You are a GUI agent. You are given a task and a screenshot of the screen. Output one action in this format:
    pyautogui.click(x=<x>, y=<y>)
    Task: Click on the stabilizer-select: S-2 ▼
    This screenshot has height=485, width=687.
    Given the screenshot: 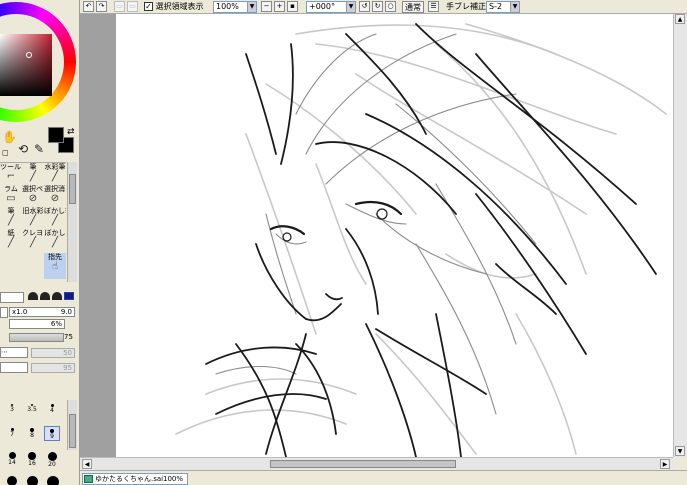 What is the action you would take?
    pyautogui.click(x=503, y=7)
    